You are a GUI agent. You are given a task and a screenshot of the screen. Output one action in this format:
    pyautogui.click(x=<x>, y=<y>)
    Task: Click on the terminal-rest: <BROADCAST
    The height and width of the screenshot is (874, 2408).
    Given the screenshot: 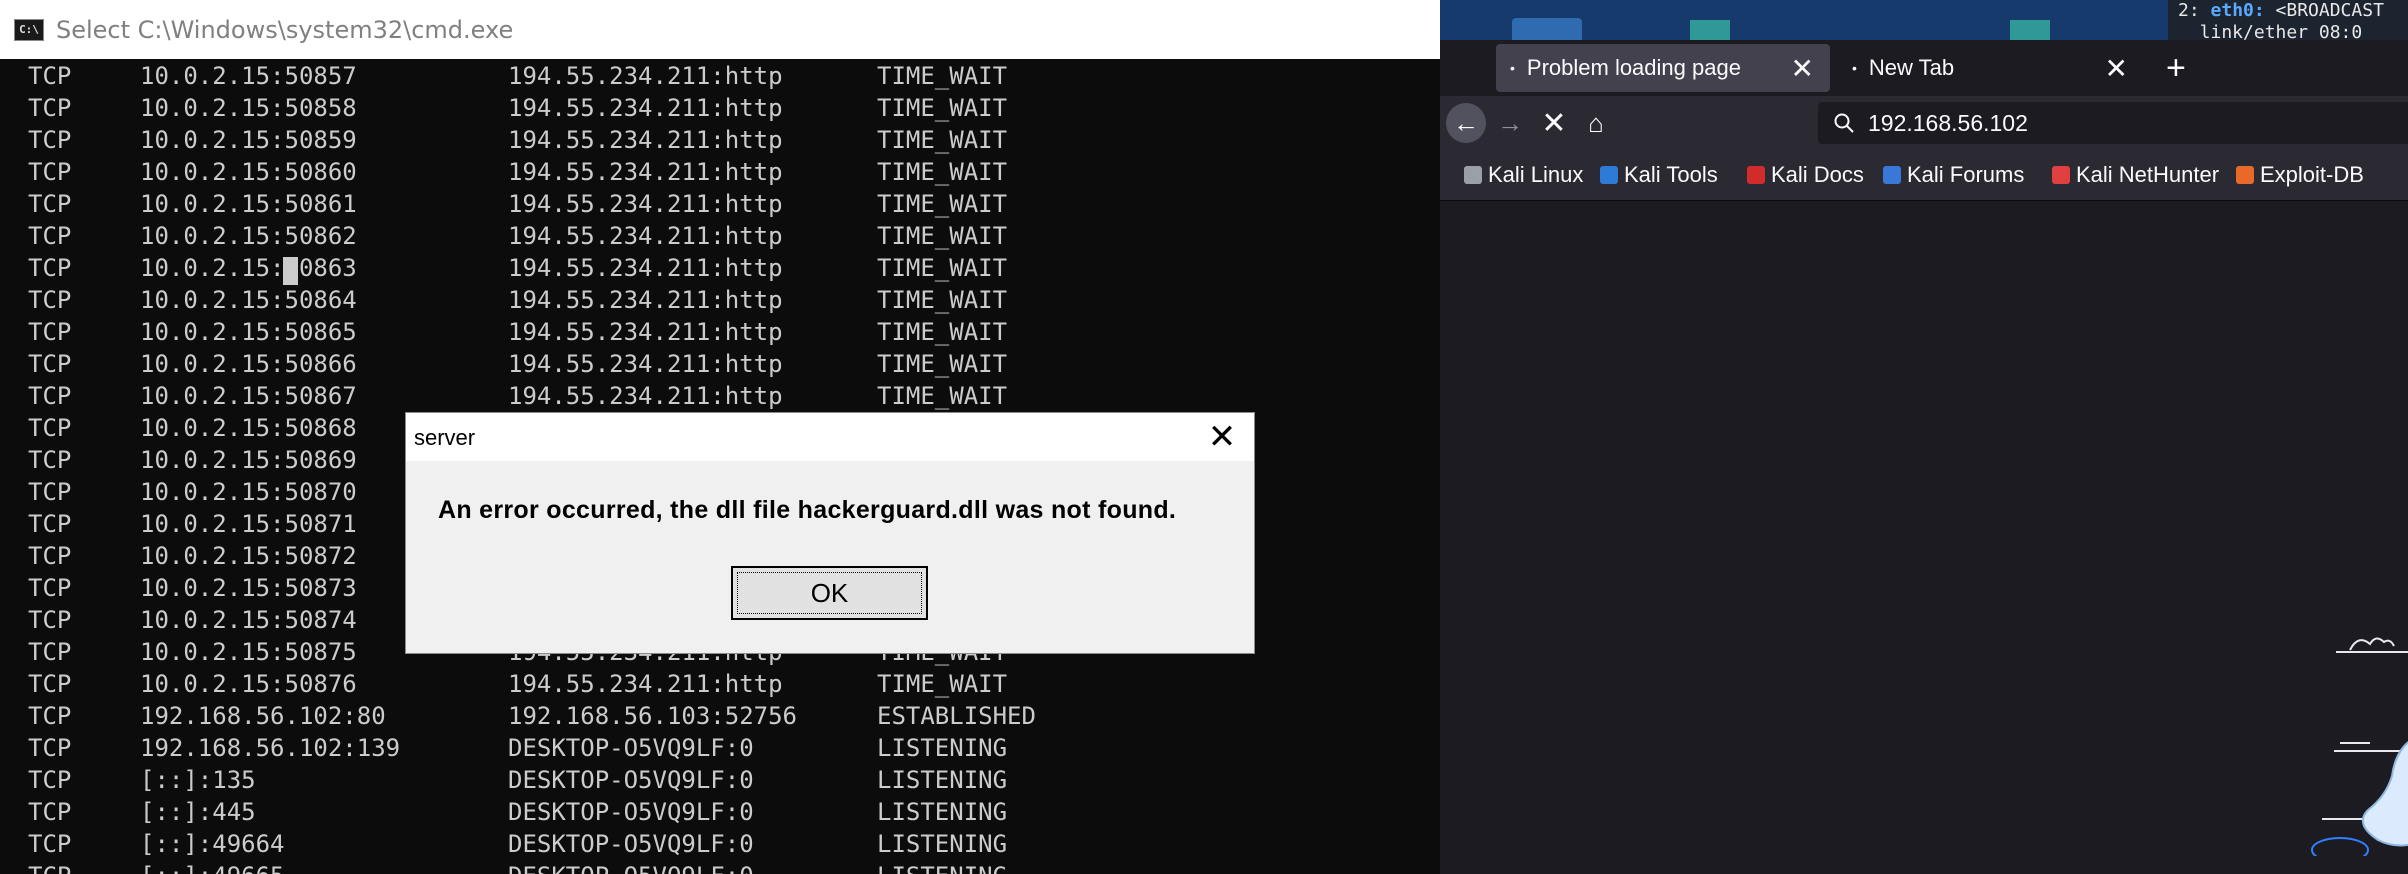 What is the action you would take?
    pyautogui.click(x=2324, y=10)
    